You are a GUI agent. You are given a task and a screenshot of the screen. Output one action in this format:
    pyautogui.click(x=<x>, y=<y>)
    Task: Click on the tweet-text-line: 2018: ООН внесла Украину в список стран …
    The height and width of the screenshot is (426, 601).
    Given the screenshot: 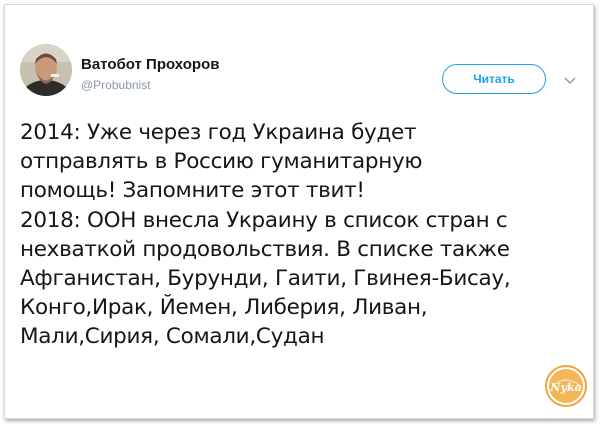 What is the action you would take?
    pyautogui.click(x=264, y=220)
    